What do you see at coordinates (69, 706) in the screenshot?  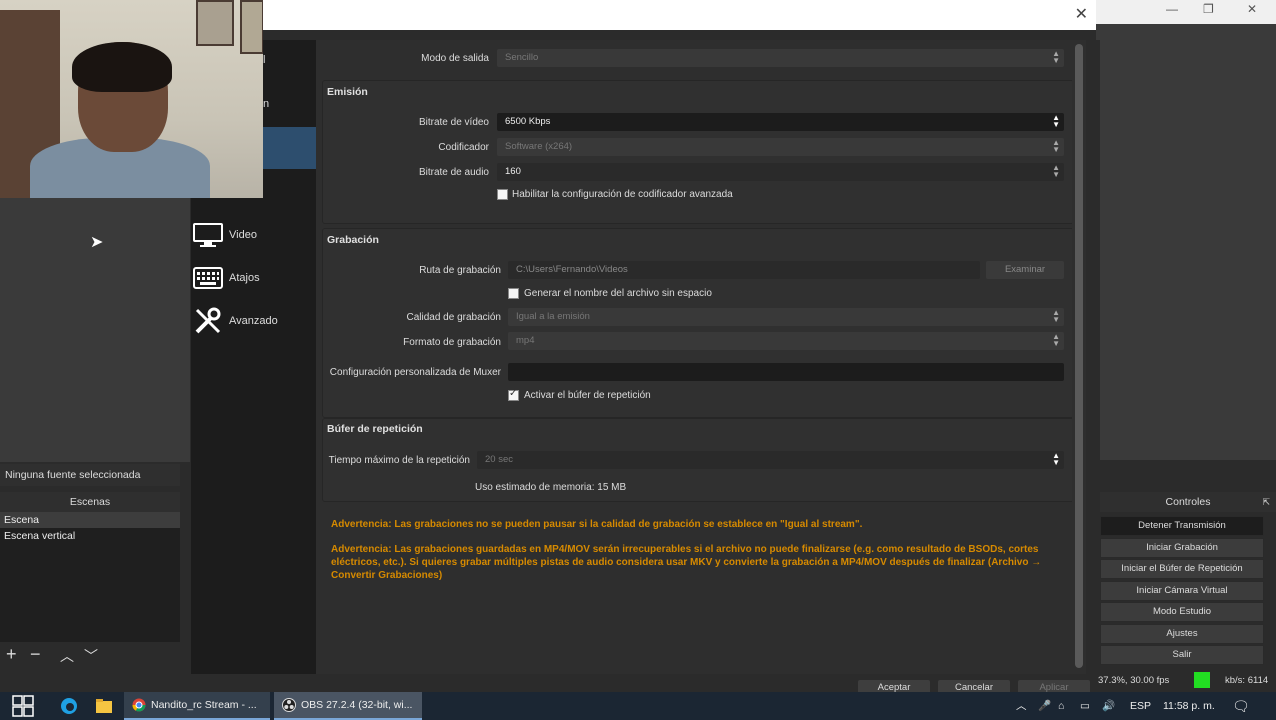 I see `edge-icon` at bounding box center [69, 706].